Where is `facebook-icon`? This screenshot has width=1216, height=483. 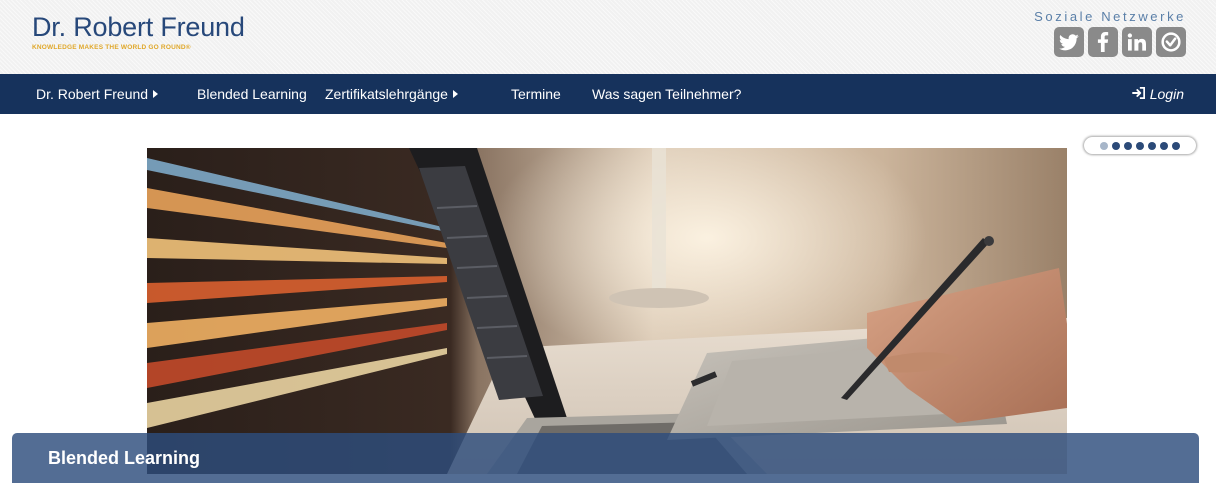 facebook-icon is located at coordinates (1103, 42).